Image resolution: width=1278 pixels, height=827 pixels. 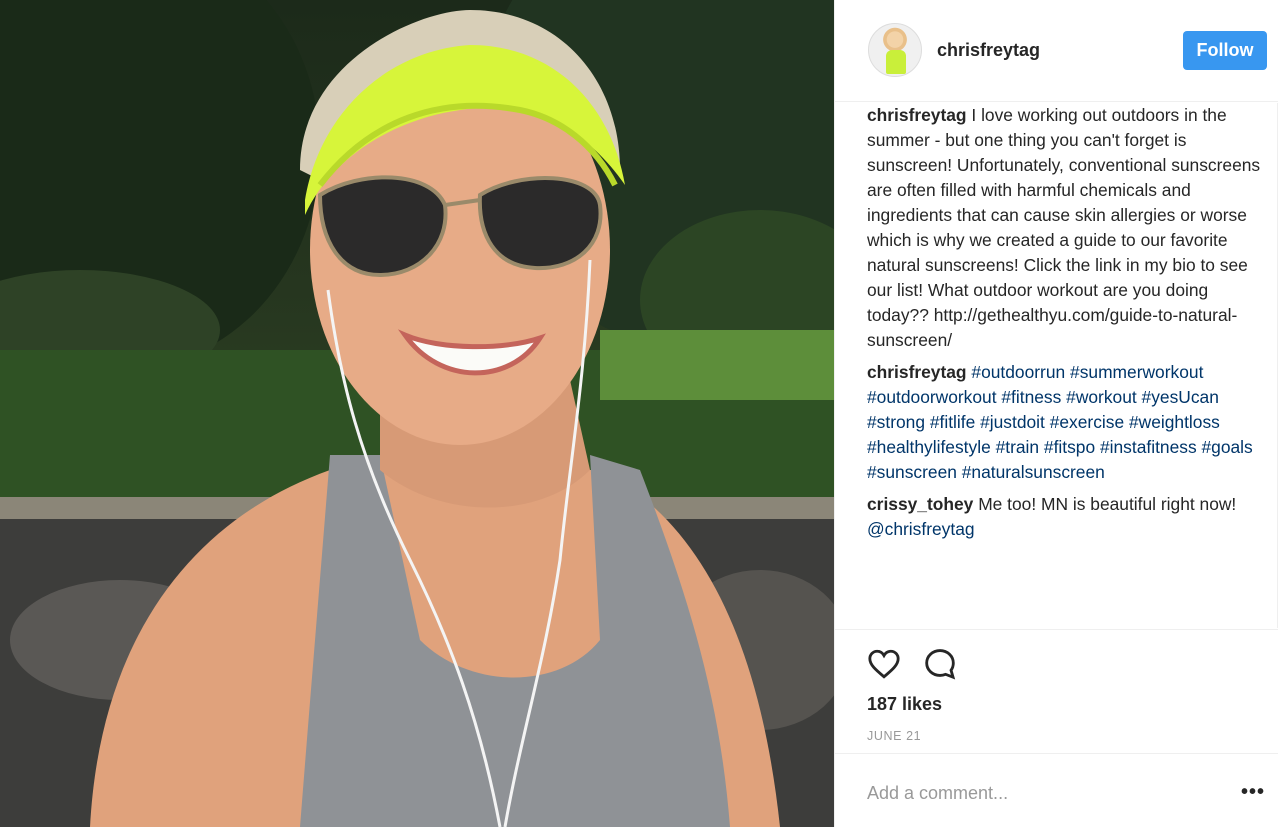 What do you see at coordinates (895, 50) in the screenshot?
I see `avatar` at bounding box center [895, 50].